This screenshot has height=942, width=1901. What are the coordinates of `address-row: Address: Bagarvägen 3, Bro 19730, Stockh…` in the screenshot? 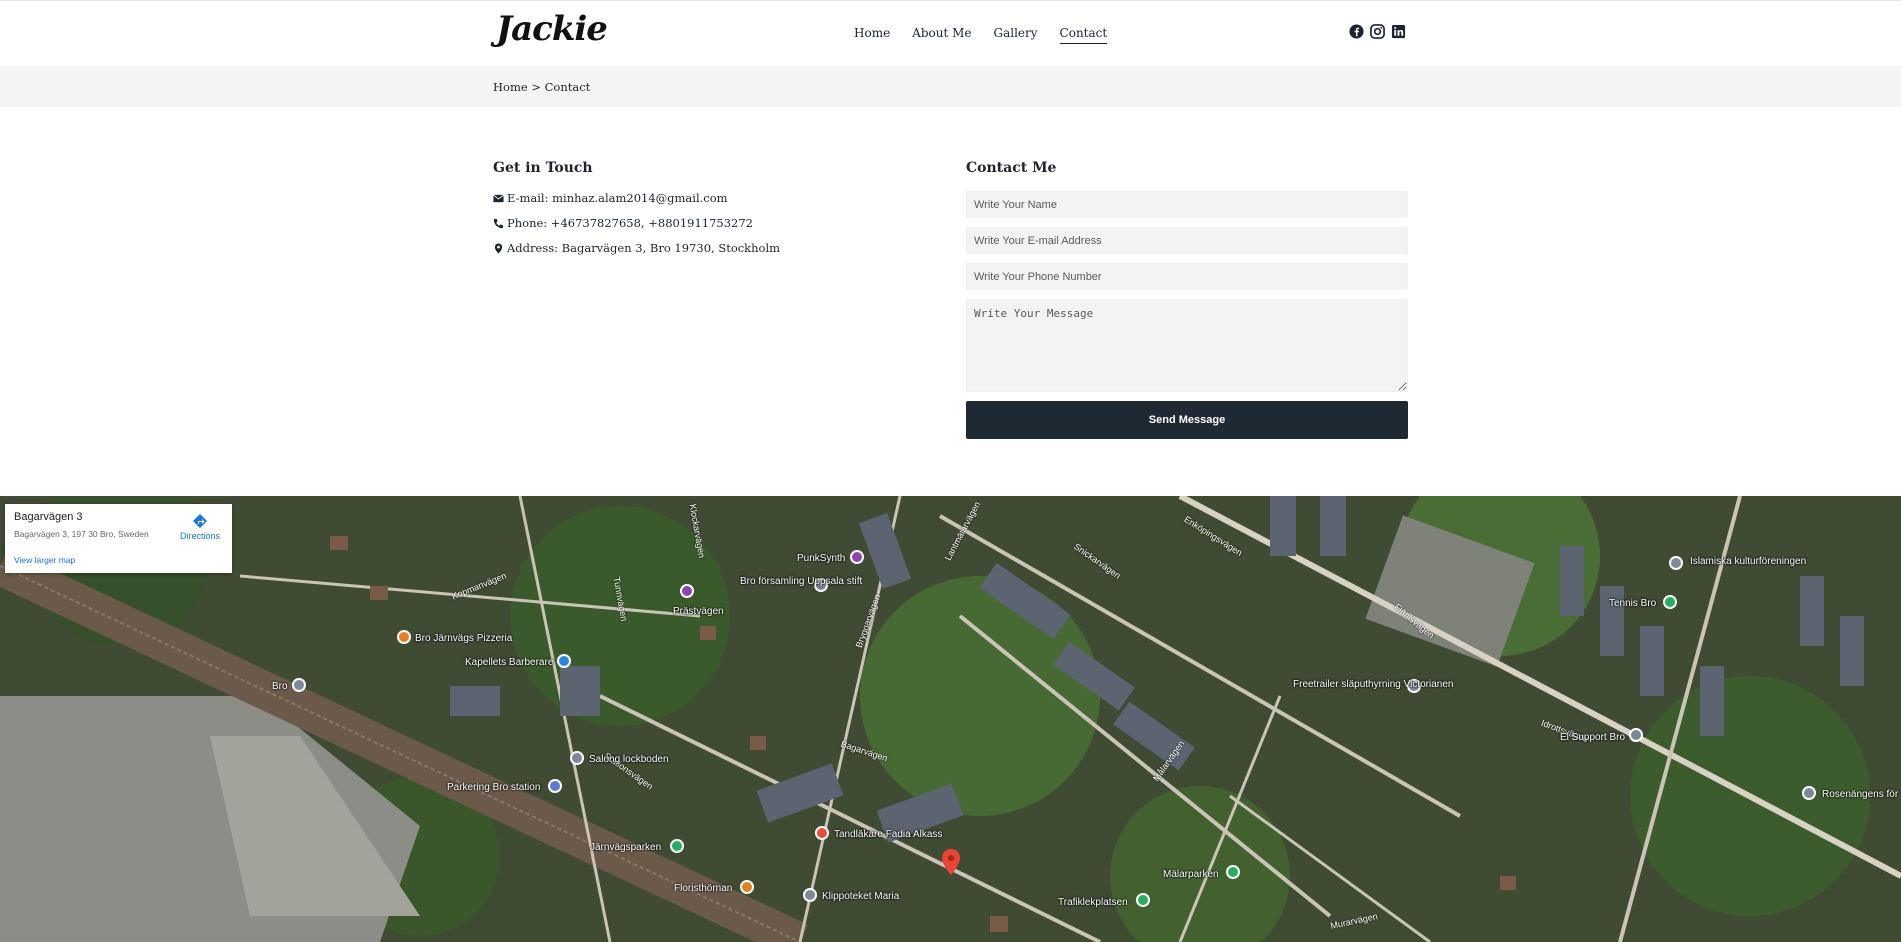 It's located at (713, 248).